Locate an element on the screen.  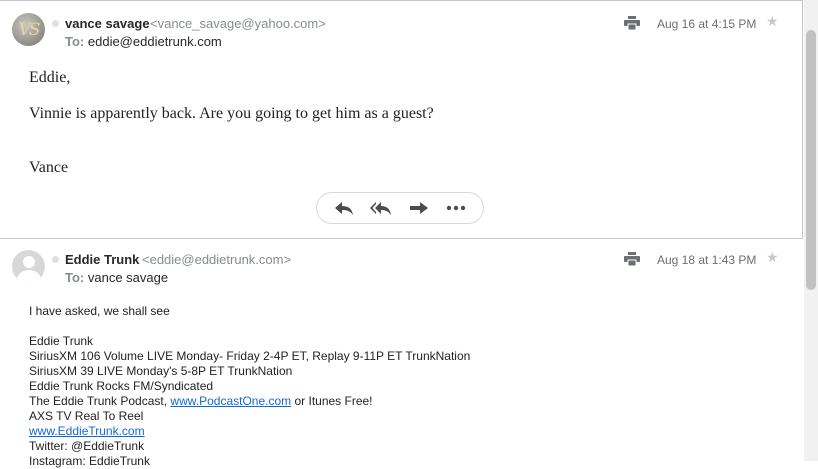
avatar-body-shape is located at coordinates (29, 276).